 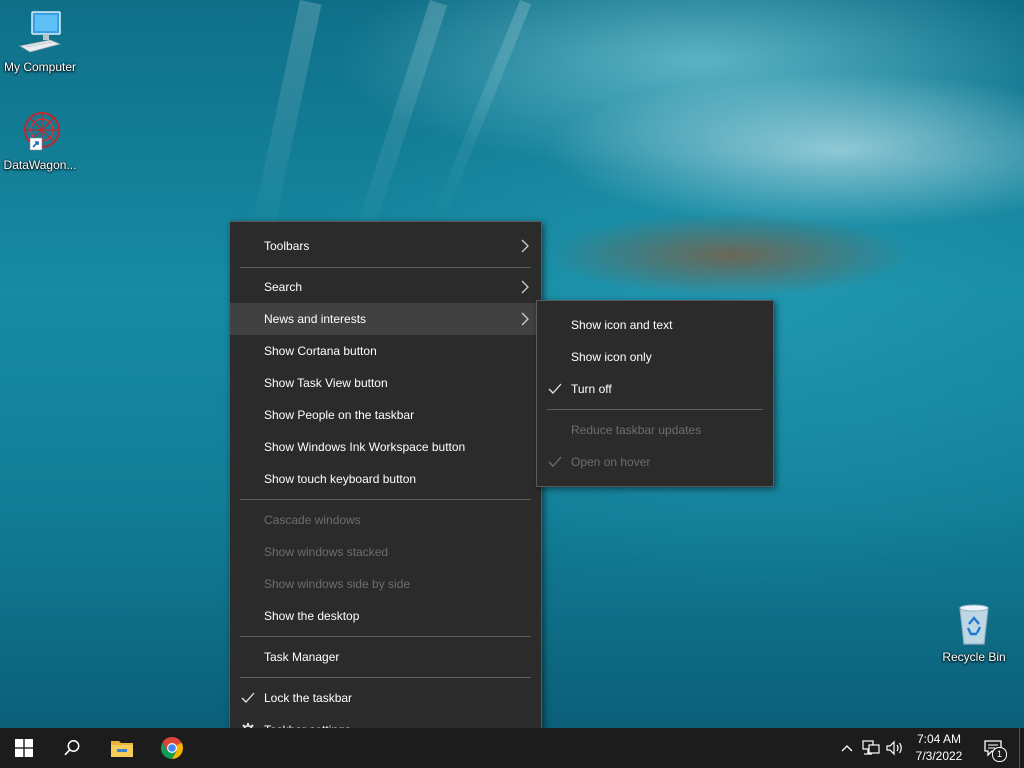 What do you see at coordinates (974, 624) in the screenshot?
I see `recycle-bin-icon` at bounding box center [974, 624].